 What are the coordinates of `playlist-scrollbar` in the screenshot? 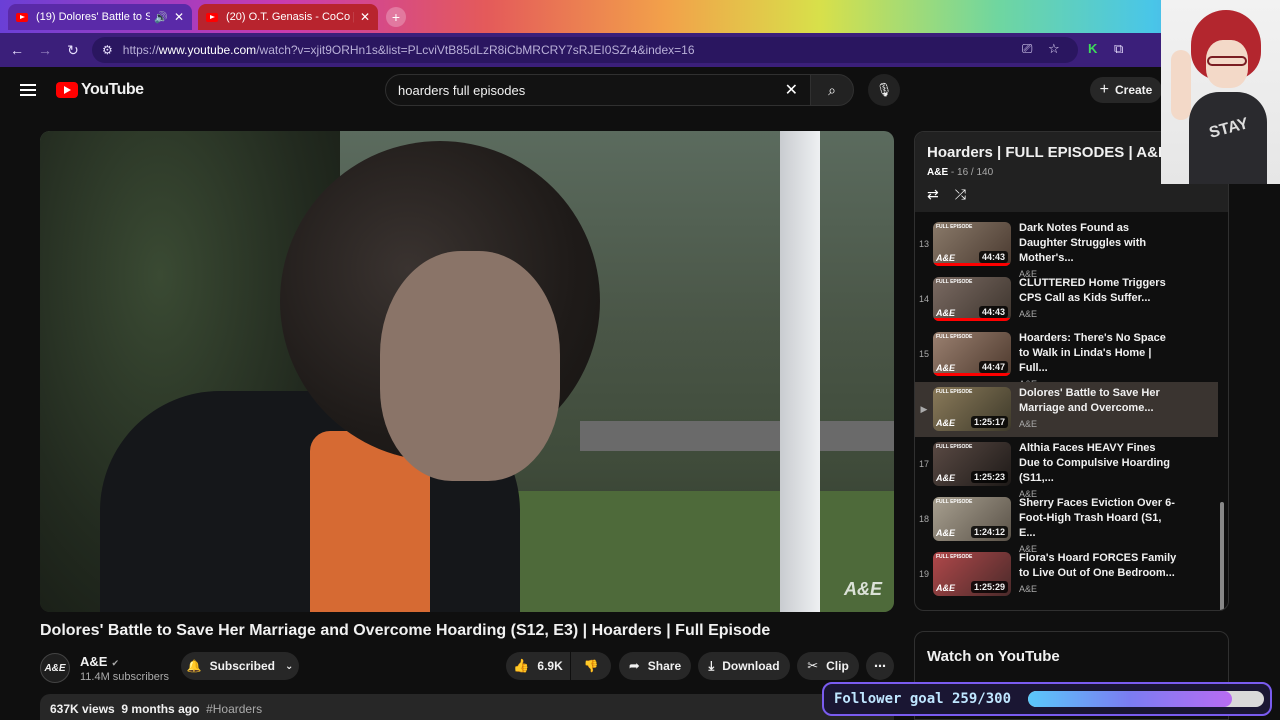 It's located at (1222, 556).